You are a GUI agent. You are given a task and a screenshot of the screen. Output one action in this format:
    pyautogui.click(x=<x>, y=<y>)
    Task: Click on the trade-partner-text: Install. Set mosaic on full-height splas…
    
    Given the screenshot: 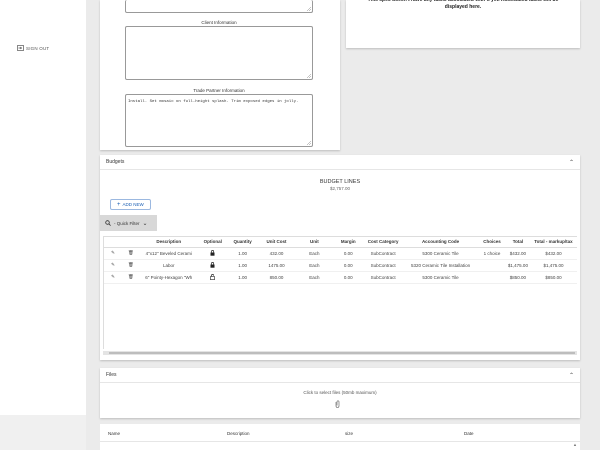 What is the action you would take?
    pyautogui.click(x=213, y=102)
    